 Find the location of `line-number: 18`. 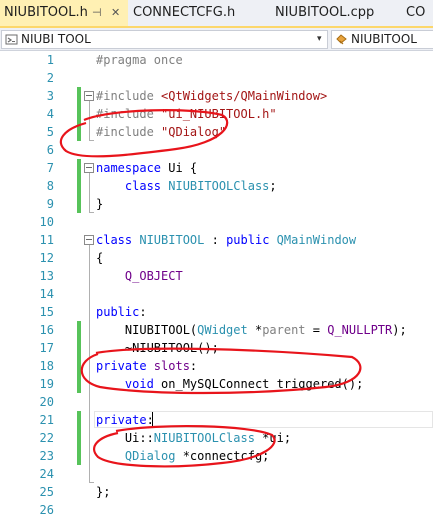

line-number: 18 is located at coordinates (46, 366).